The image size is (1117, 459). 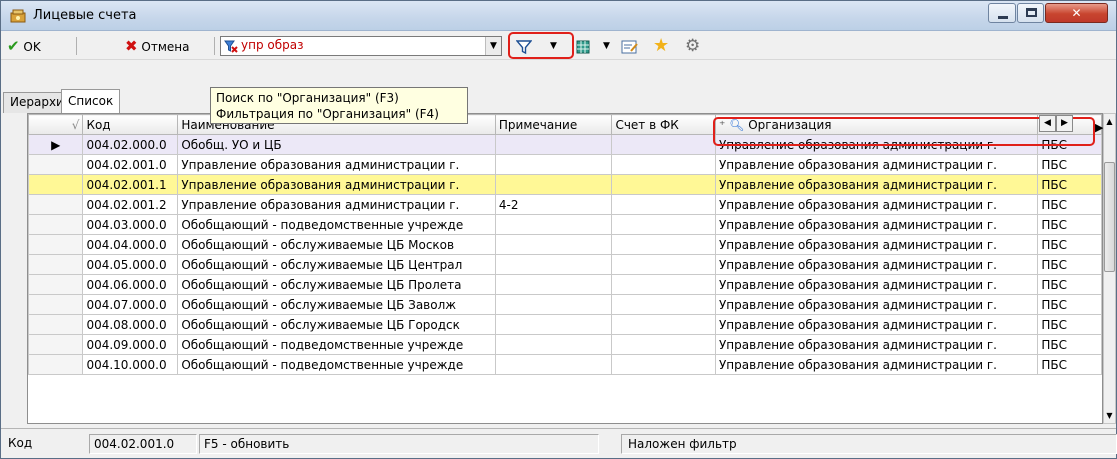 I want to click on cell-name: Обобщающий - обслуживаемые ЦБ Городск, so click(x=336, y=324).